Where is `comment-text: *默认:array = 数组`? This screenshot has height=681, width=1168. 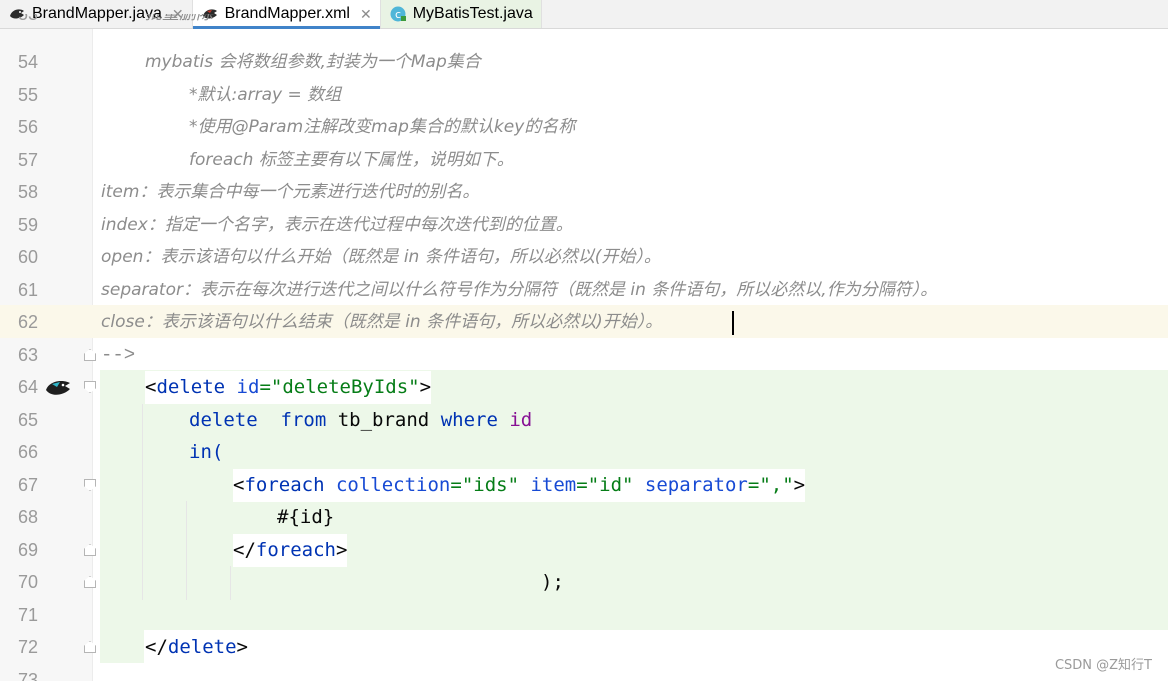
comment-text: *默认:array = 数组 is located at coordinates (265, 95).